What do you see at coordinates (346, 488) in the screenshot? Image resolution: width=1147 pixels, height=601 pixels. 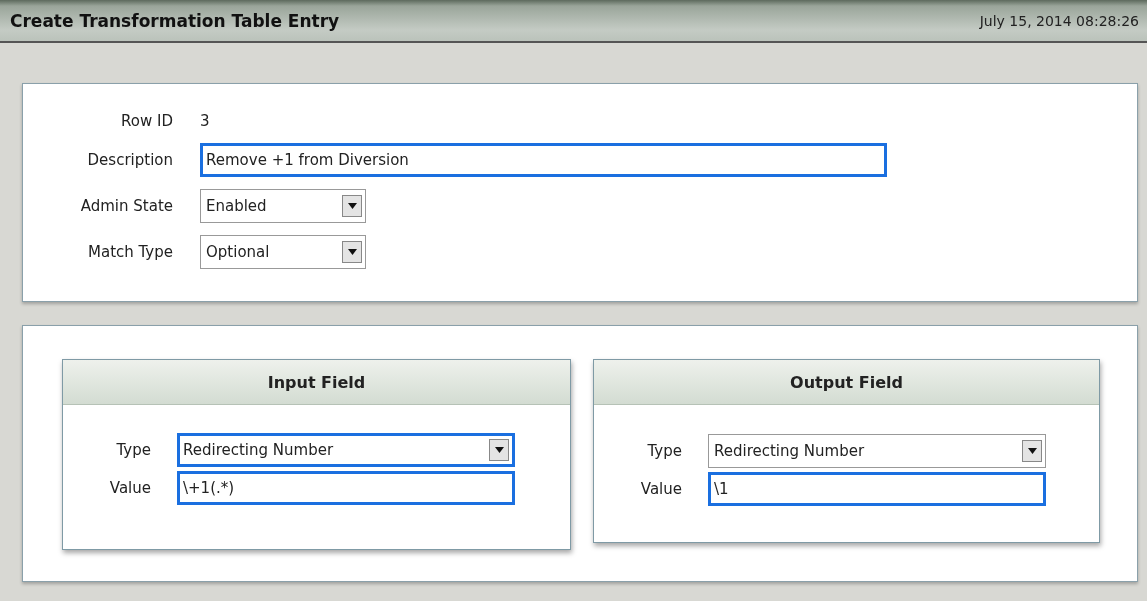 I see `value-field: \+1(.*)` at bounding box center [346, 488].